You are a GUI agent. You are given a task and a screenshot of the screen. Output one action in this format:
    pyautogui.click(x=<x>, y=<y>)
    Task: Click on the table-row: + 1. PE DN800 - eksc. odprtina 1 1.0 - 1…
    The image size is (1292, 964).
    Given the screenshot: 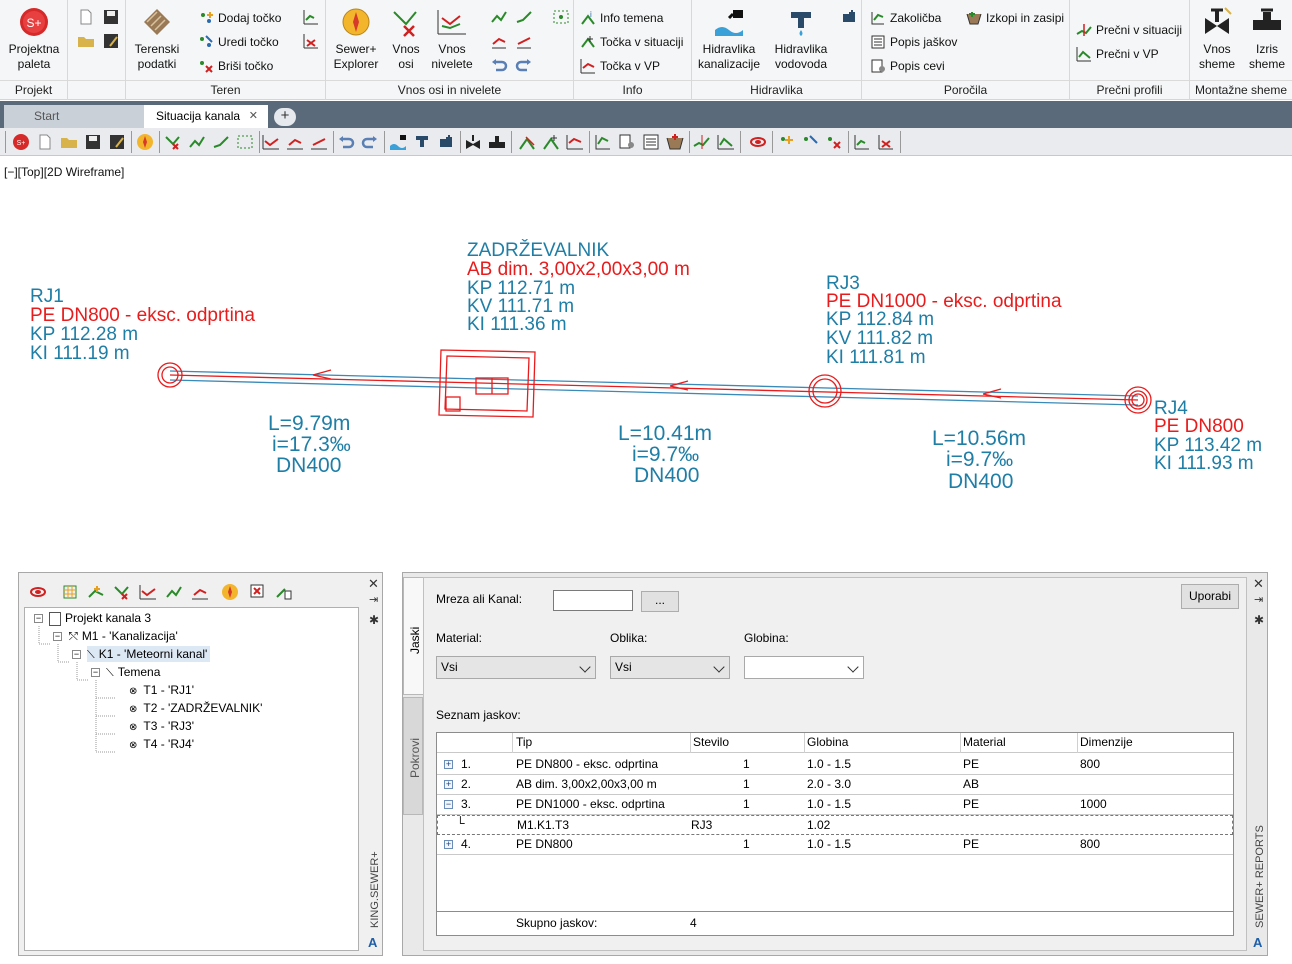 What is the action you would take?
    pyautogui.click(x=835, y=765)
    